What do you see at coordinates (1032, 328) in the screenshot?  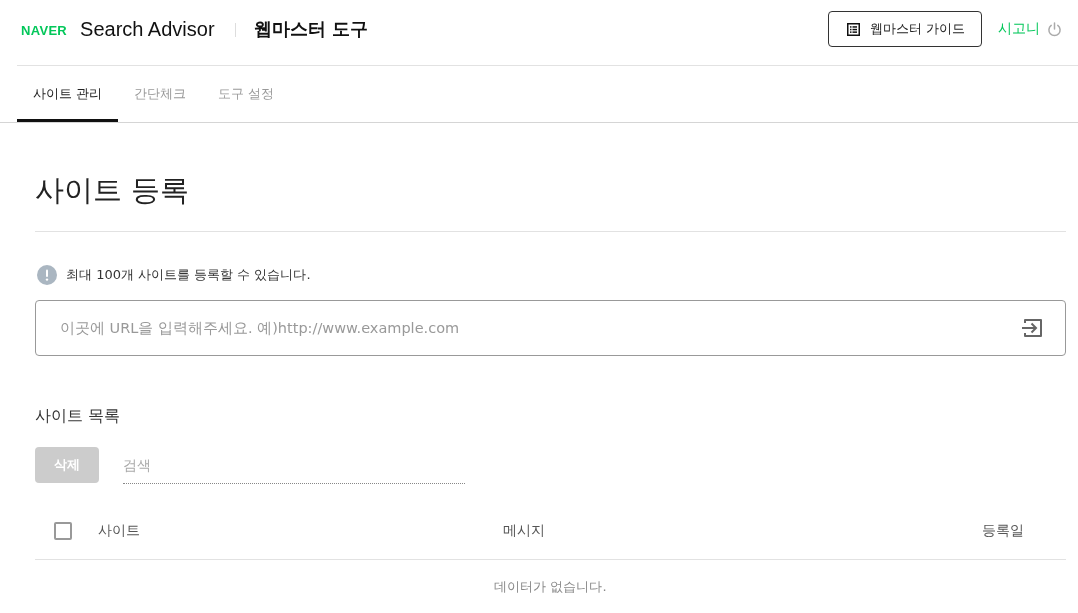 I see `enter-arrow-icon` at bounding box center [1032, 328].